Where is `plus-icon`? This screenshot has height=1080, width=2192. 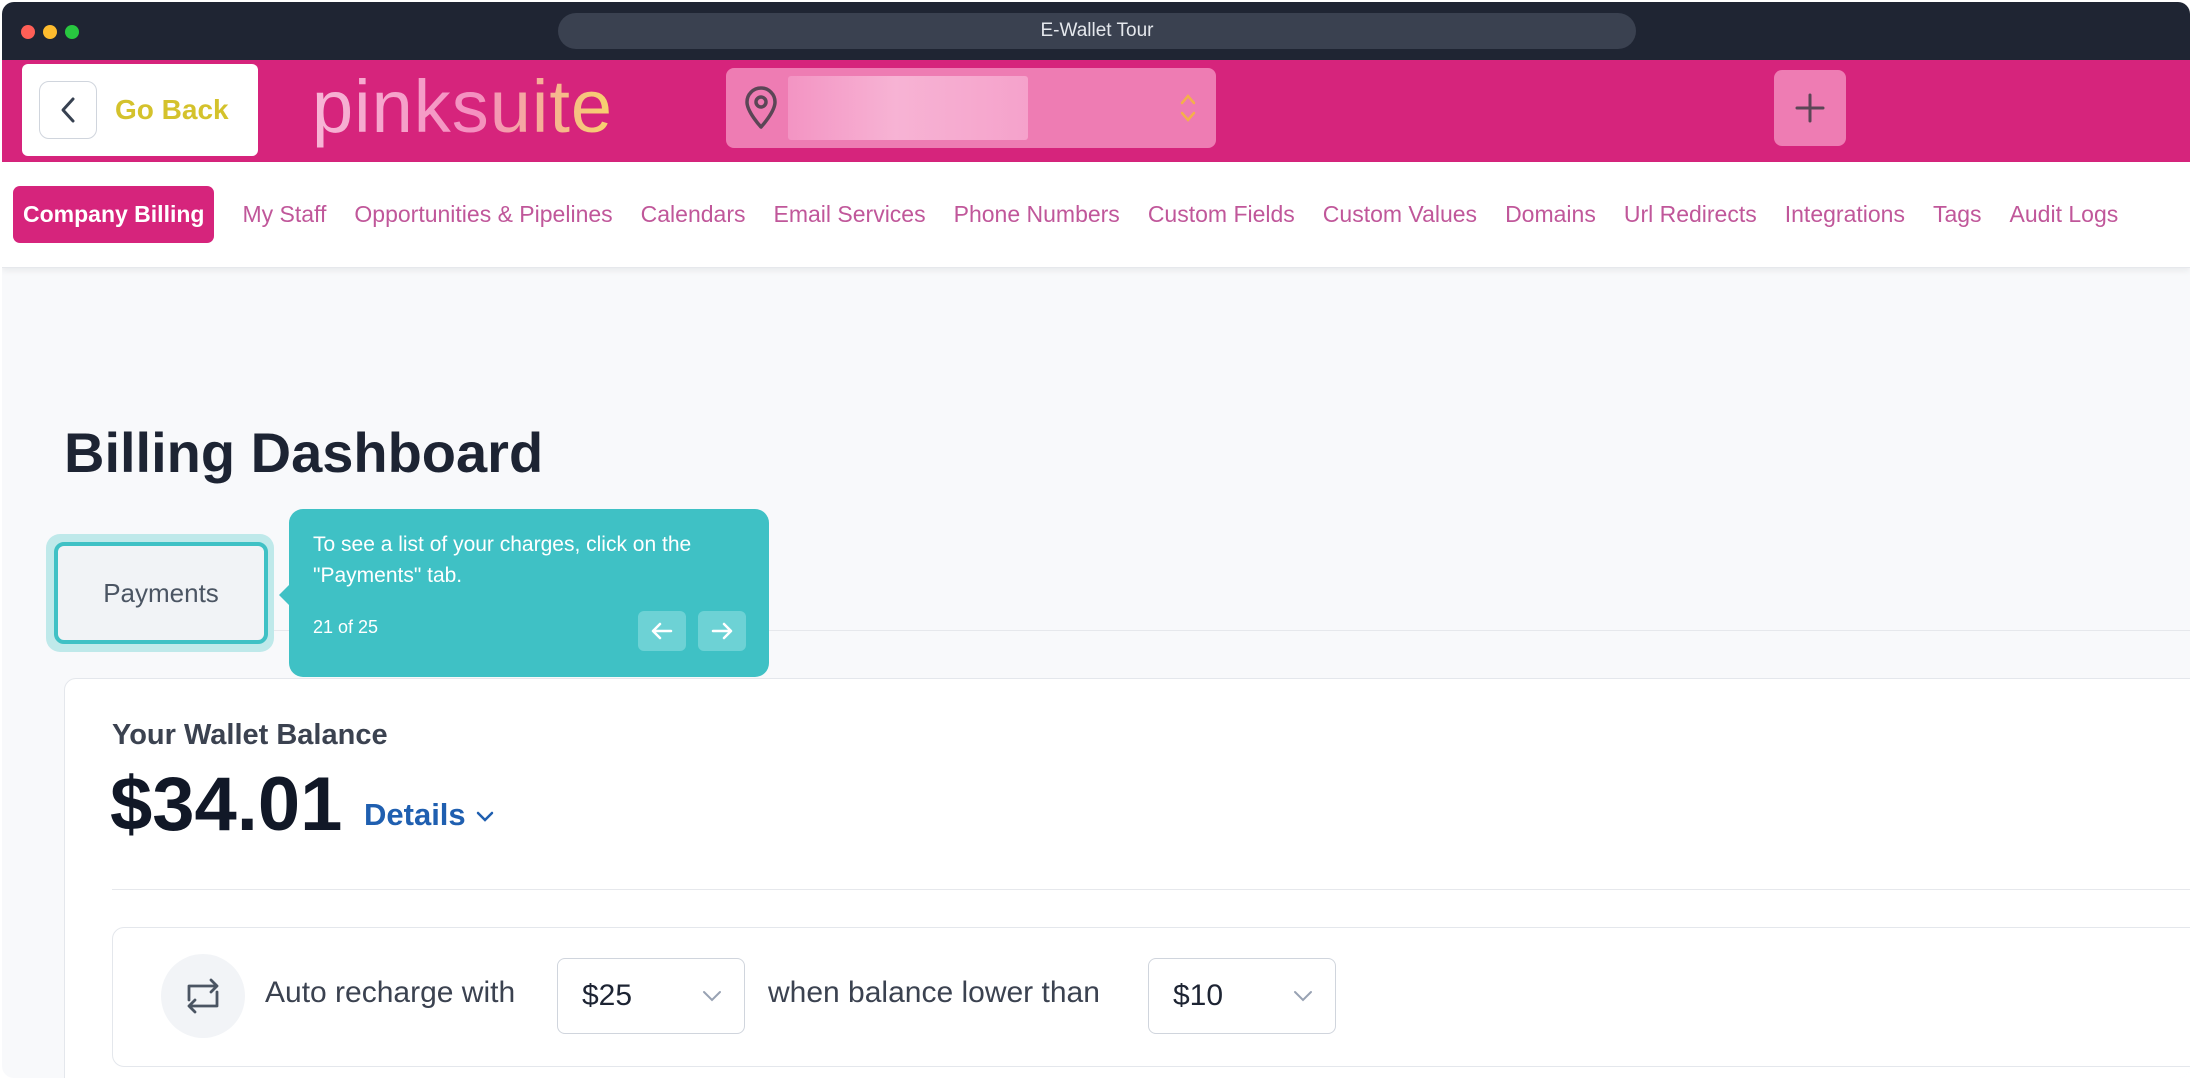
plus-icon is located at coordinates (1810, 108).